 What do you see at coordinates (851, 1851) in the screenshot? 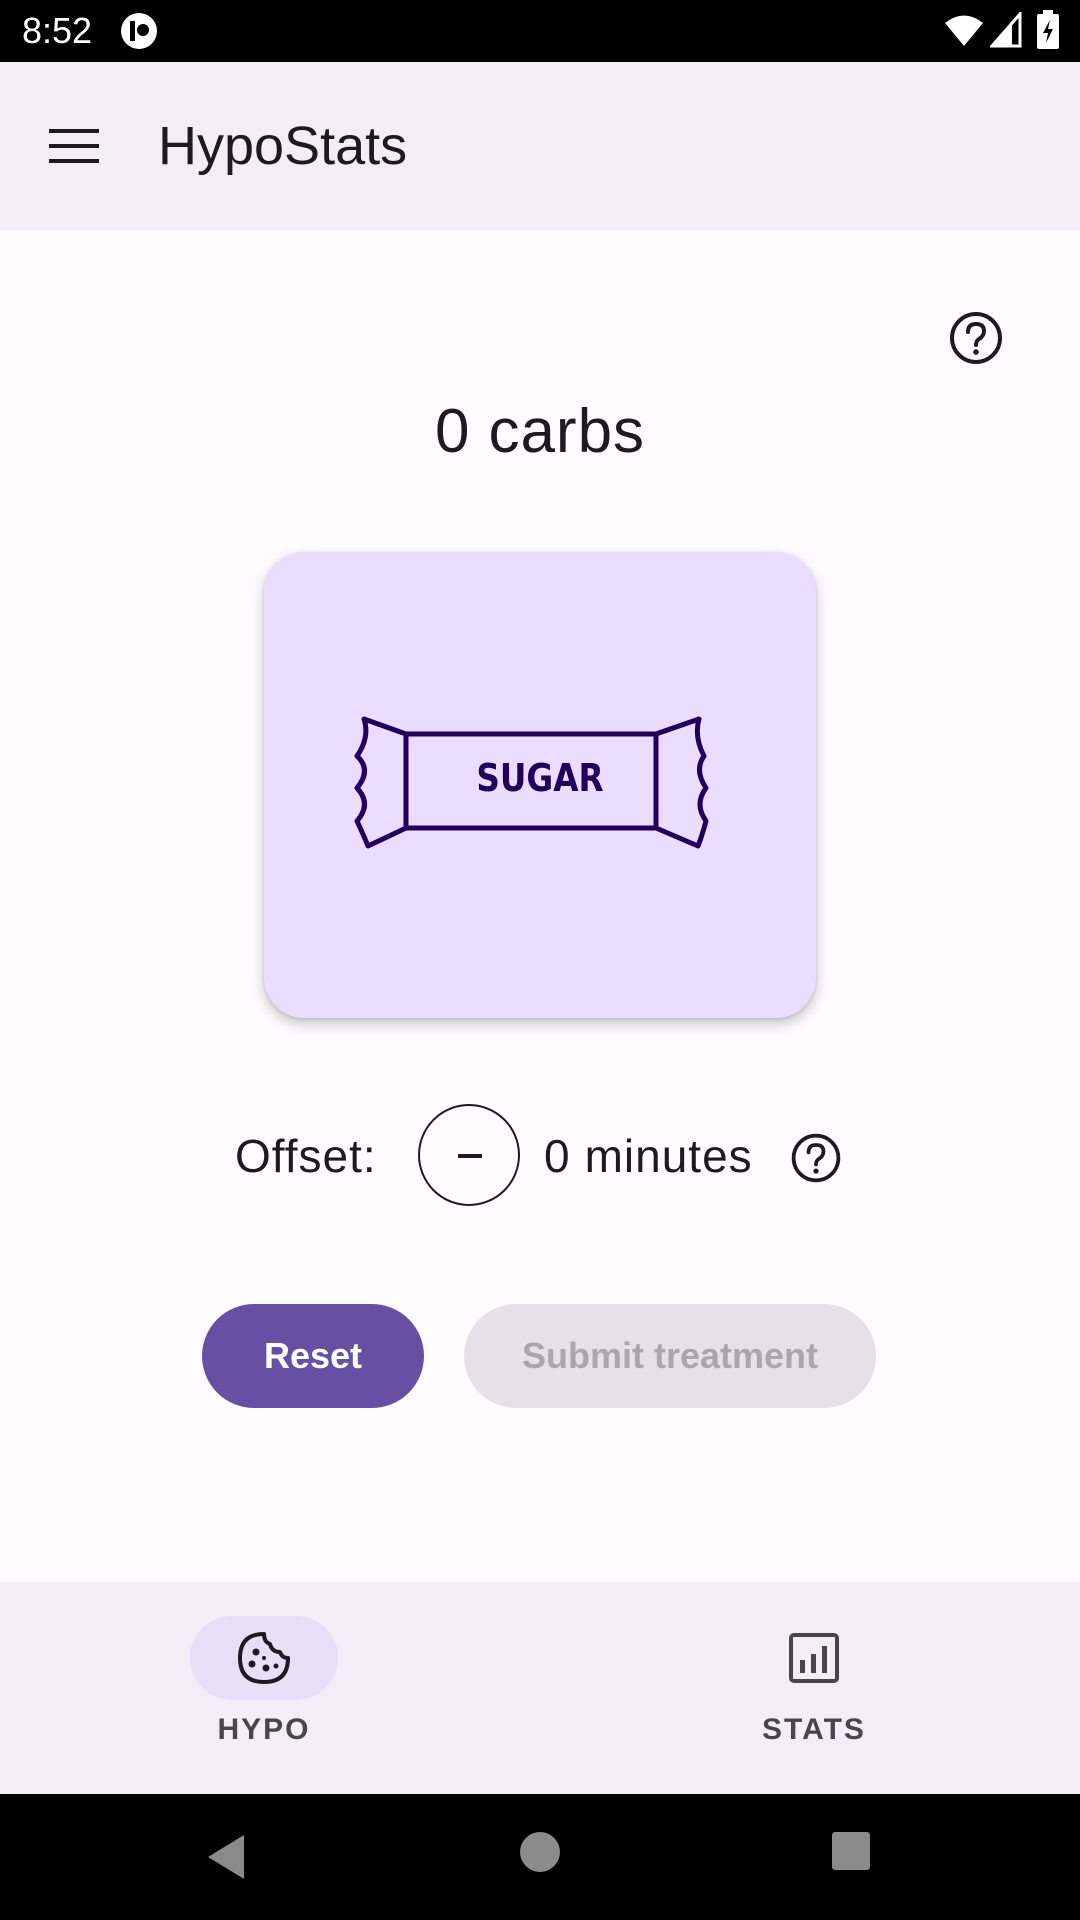
I see `recents-icon` at bounding box center [851, 1851].